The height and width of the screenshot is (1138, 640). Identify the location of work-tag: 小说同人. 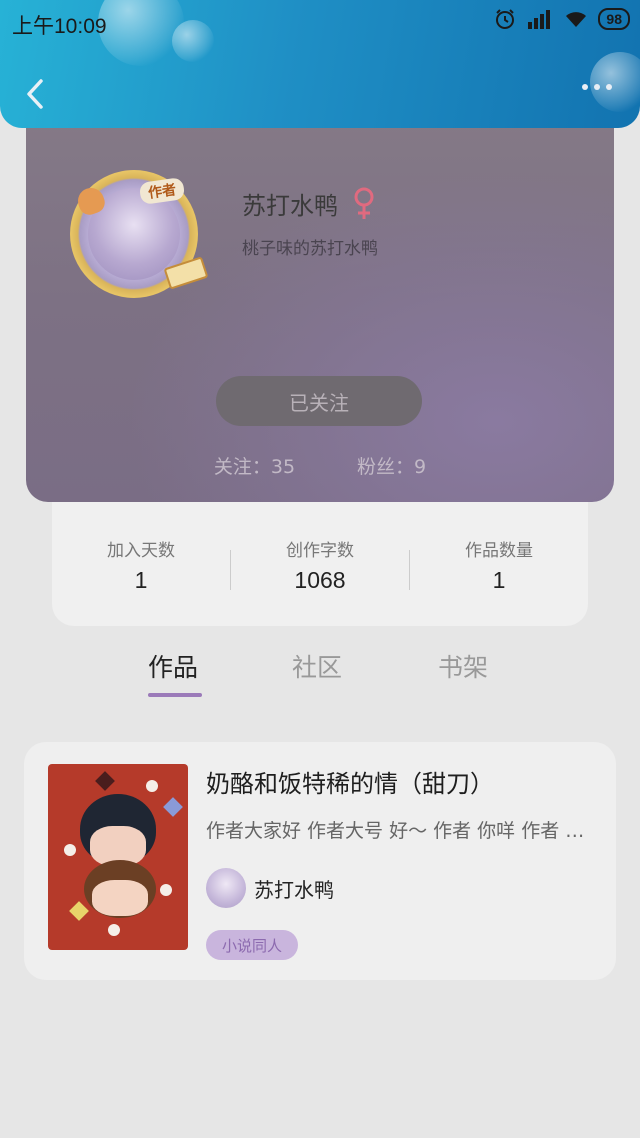
(252, 945).